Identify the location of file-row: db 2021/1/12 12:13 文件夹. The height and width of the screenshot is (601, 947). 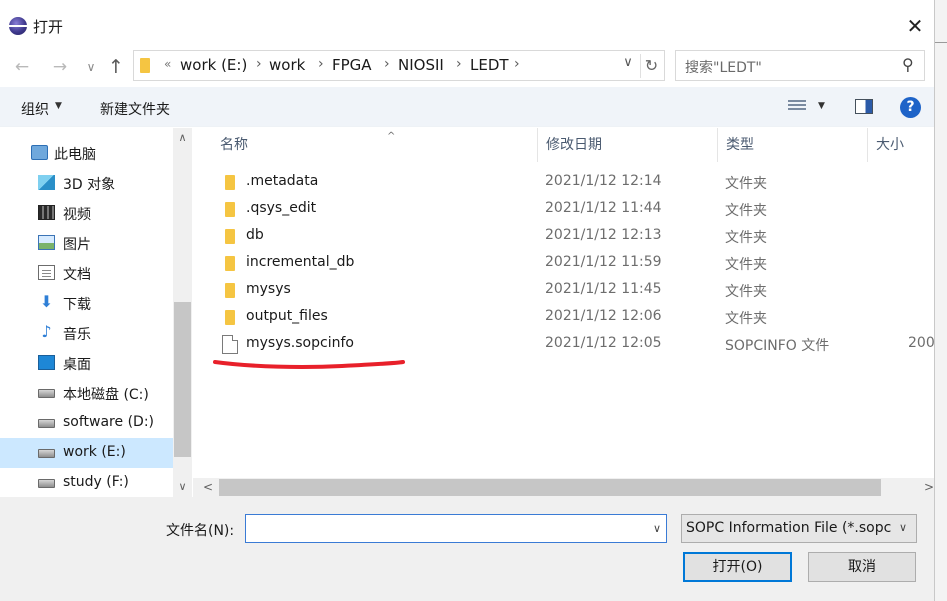
(563, 236).